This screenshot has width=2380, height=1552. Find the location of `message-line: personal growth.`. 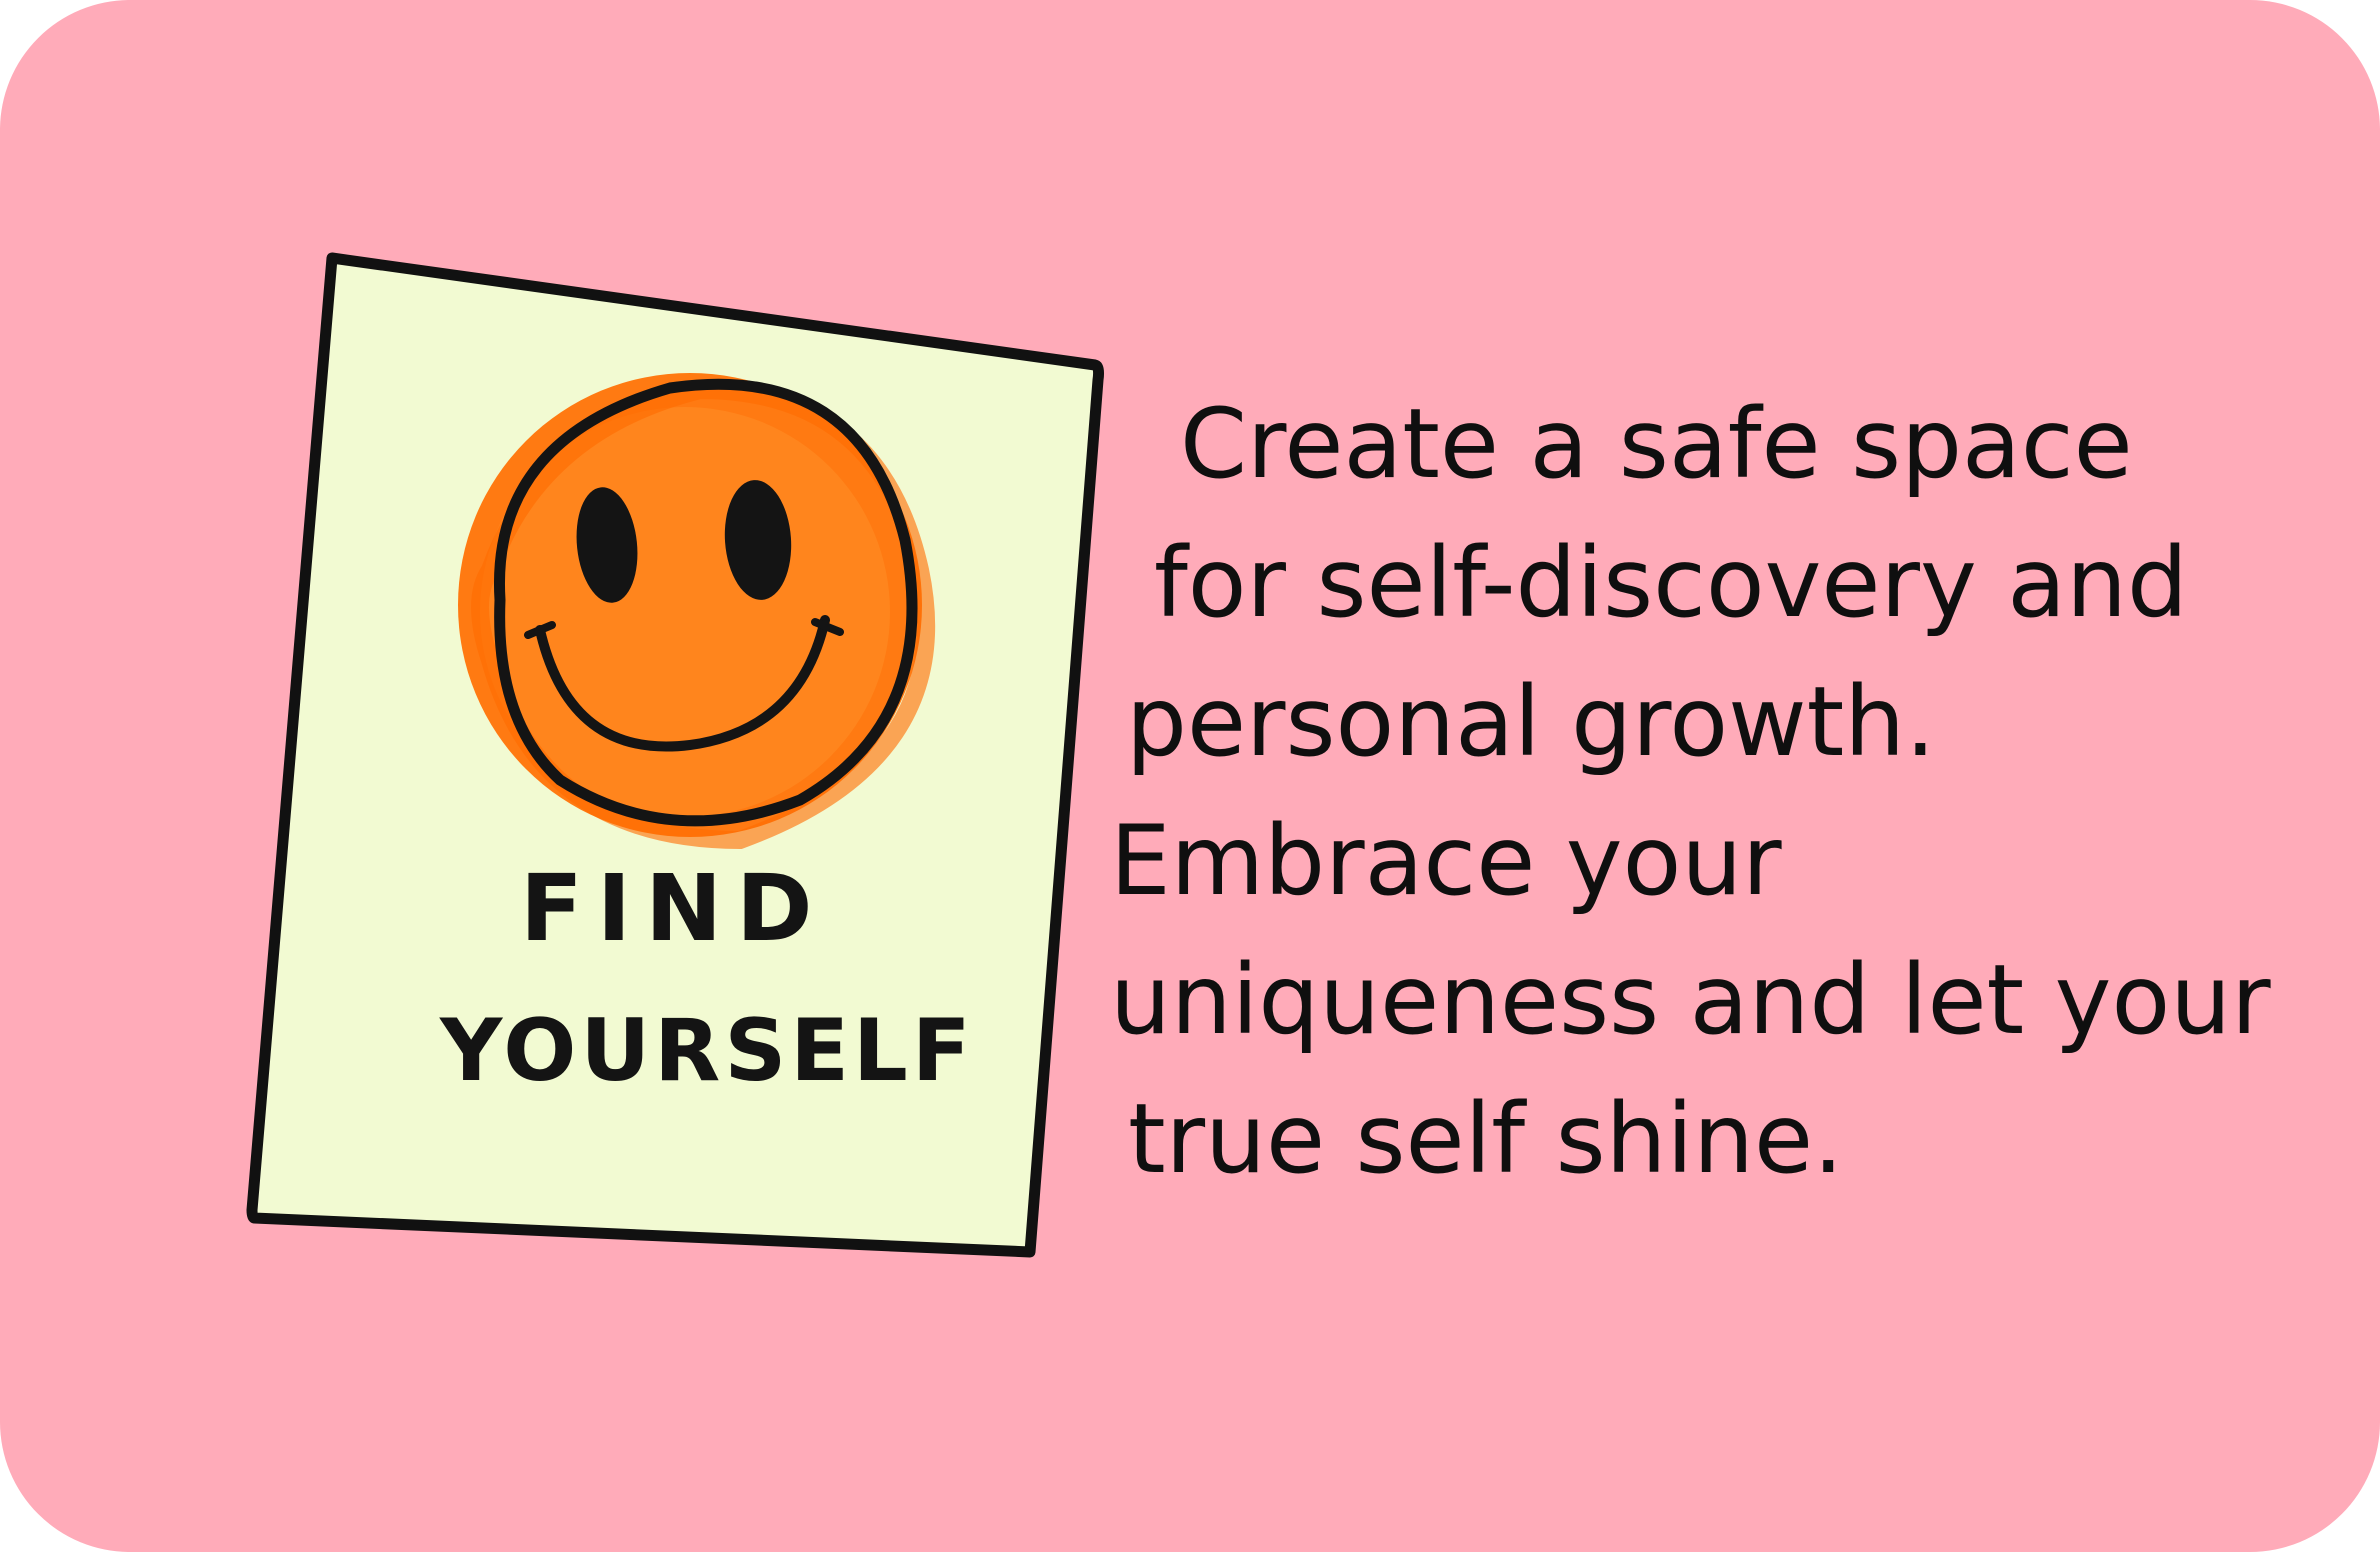

message-line: personal growth. is located at coordinates (1531, 722).